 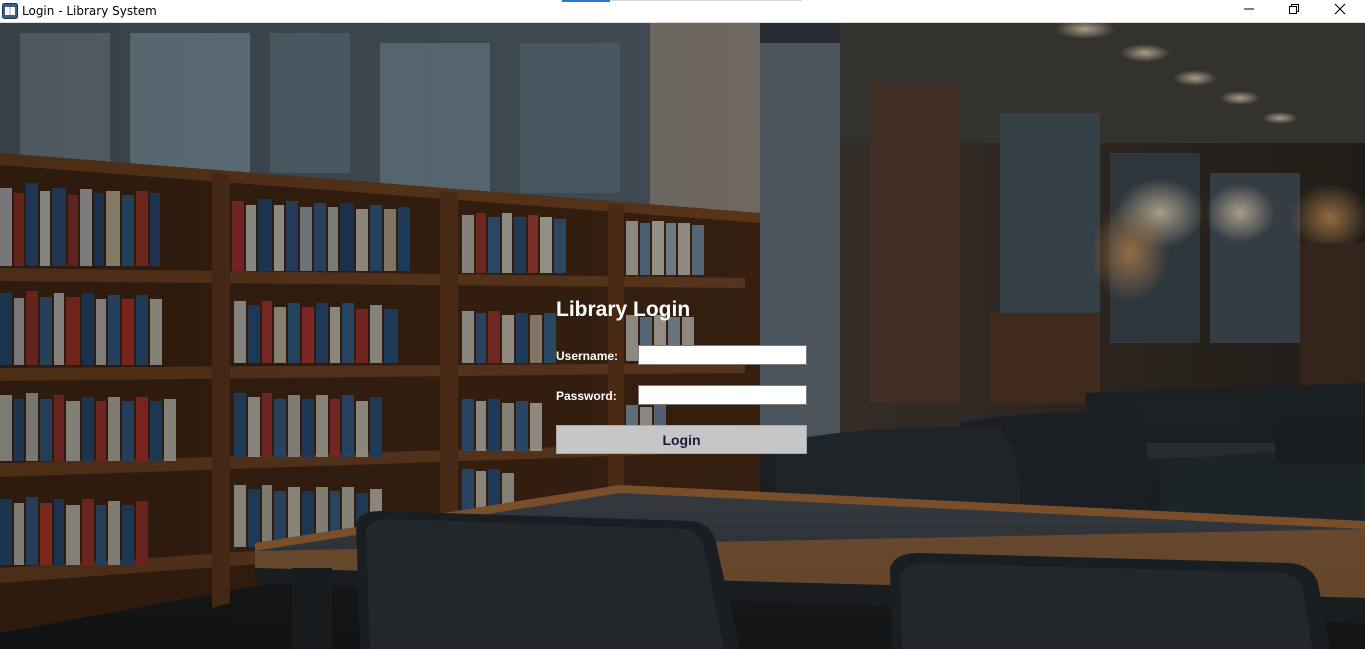 What do you see at coordinates (681, 439) in the screenshot?
I see `login-button: Login` at bounding box center [681, 439].